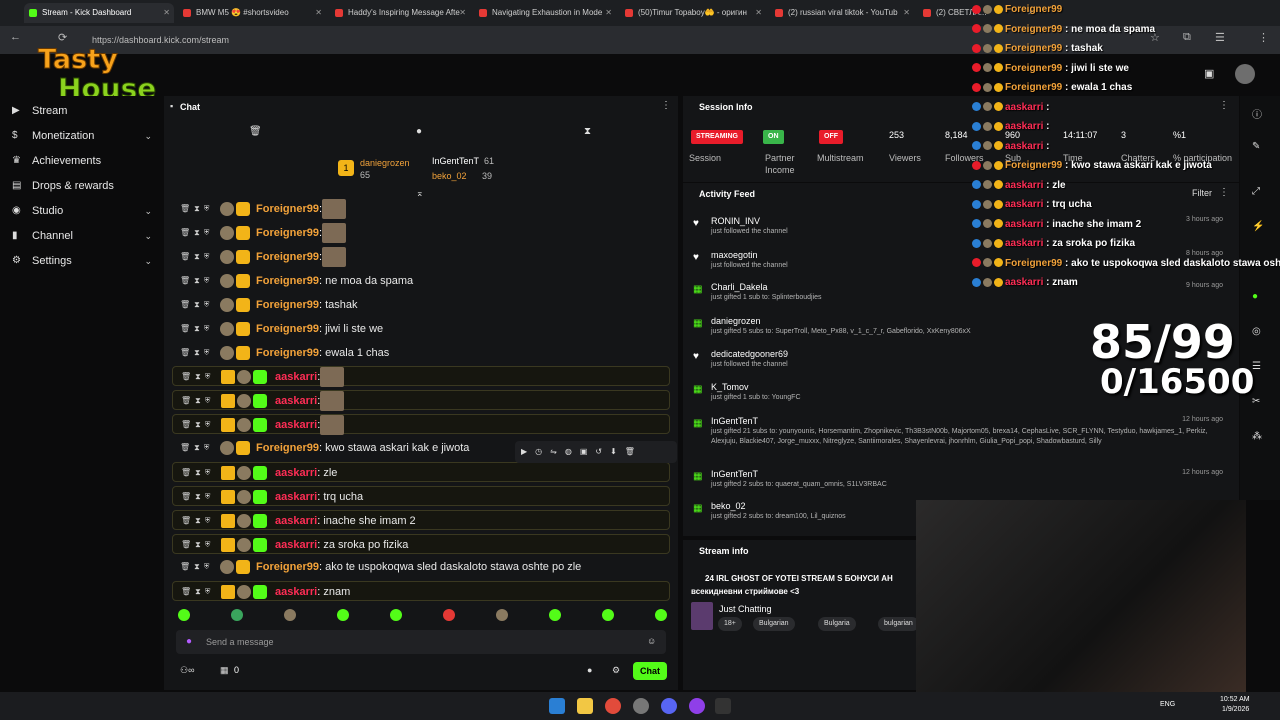 The height and width of the screenshot is (720, 1280). I want to click on monitor-icon: ▣, so click(1209, 73).